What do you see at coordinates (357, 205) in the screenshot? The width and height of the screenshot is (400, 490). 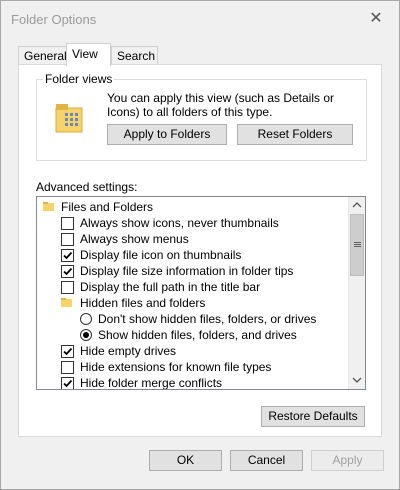 I see `chevron-up-icon` at bounding box center [357, 205].